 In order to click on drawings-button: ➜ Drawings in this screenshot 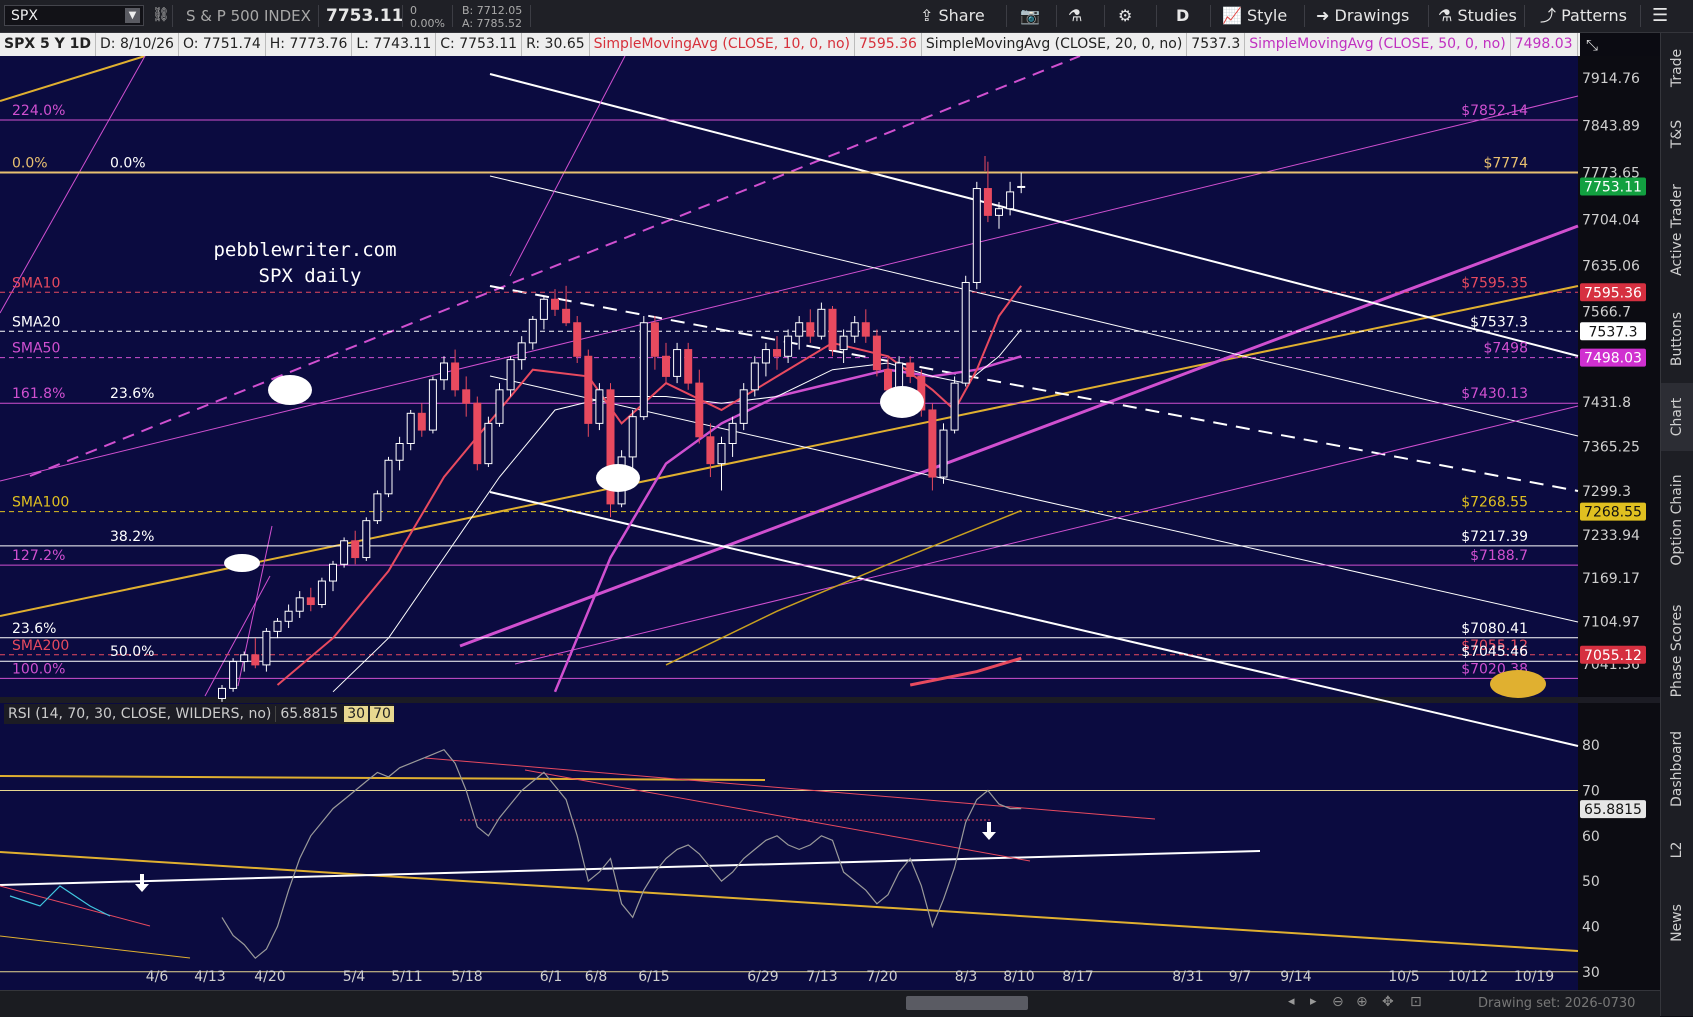, I will do `click(1362, 16)`.